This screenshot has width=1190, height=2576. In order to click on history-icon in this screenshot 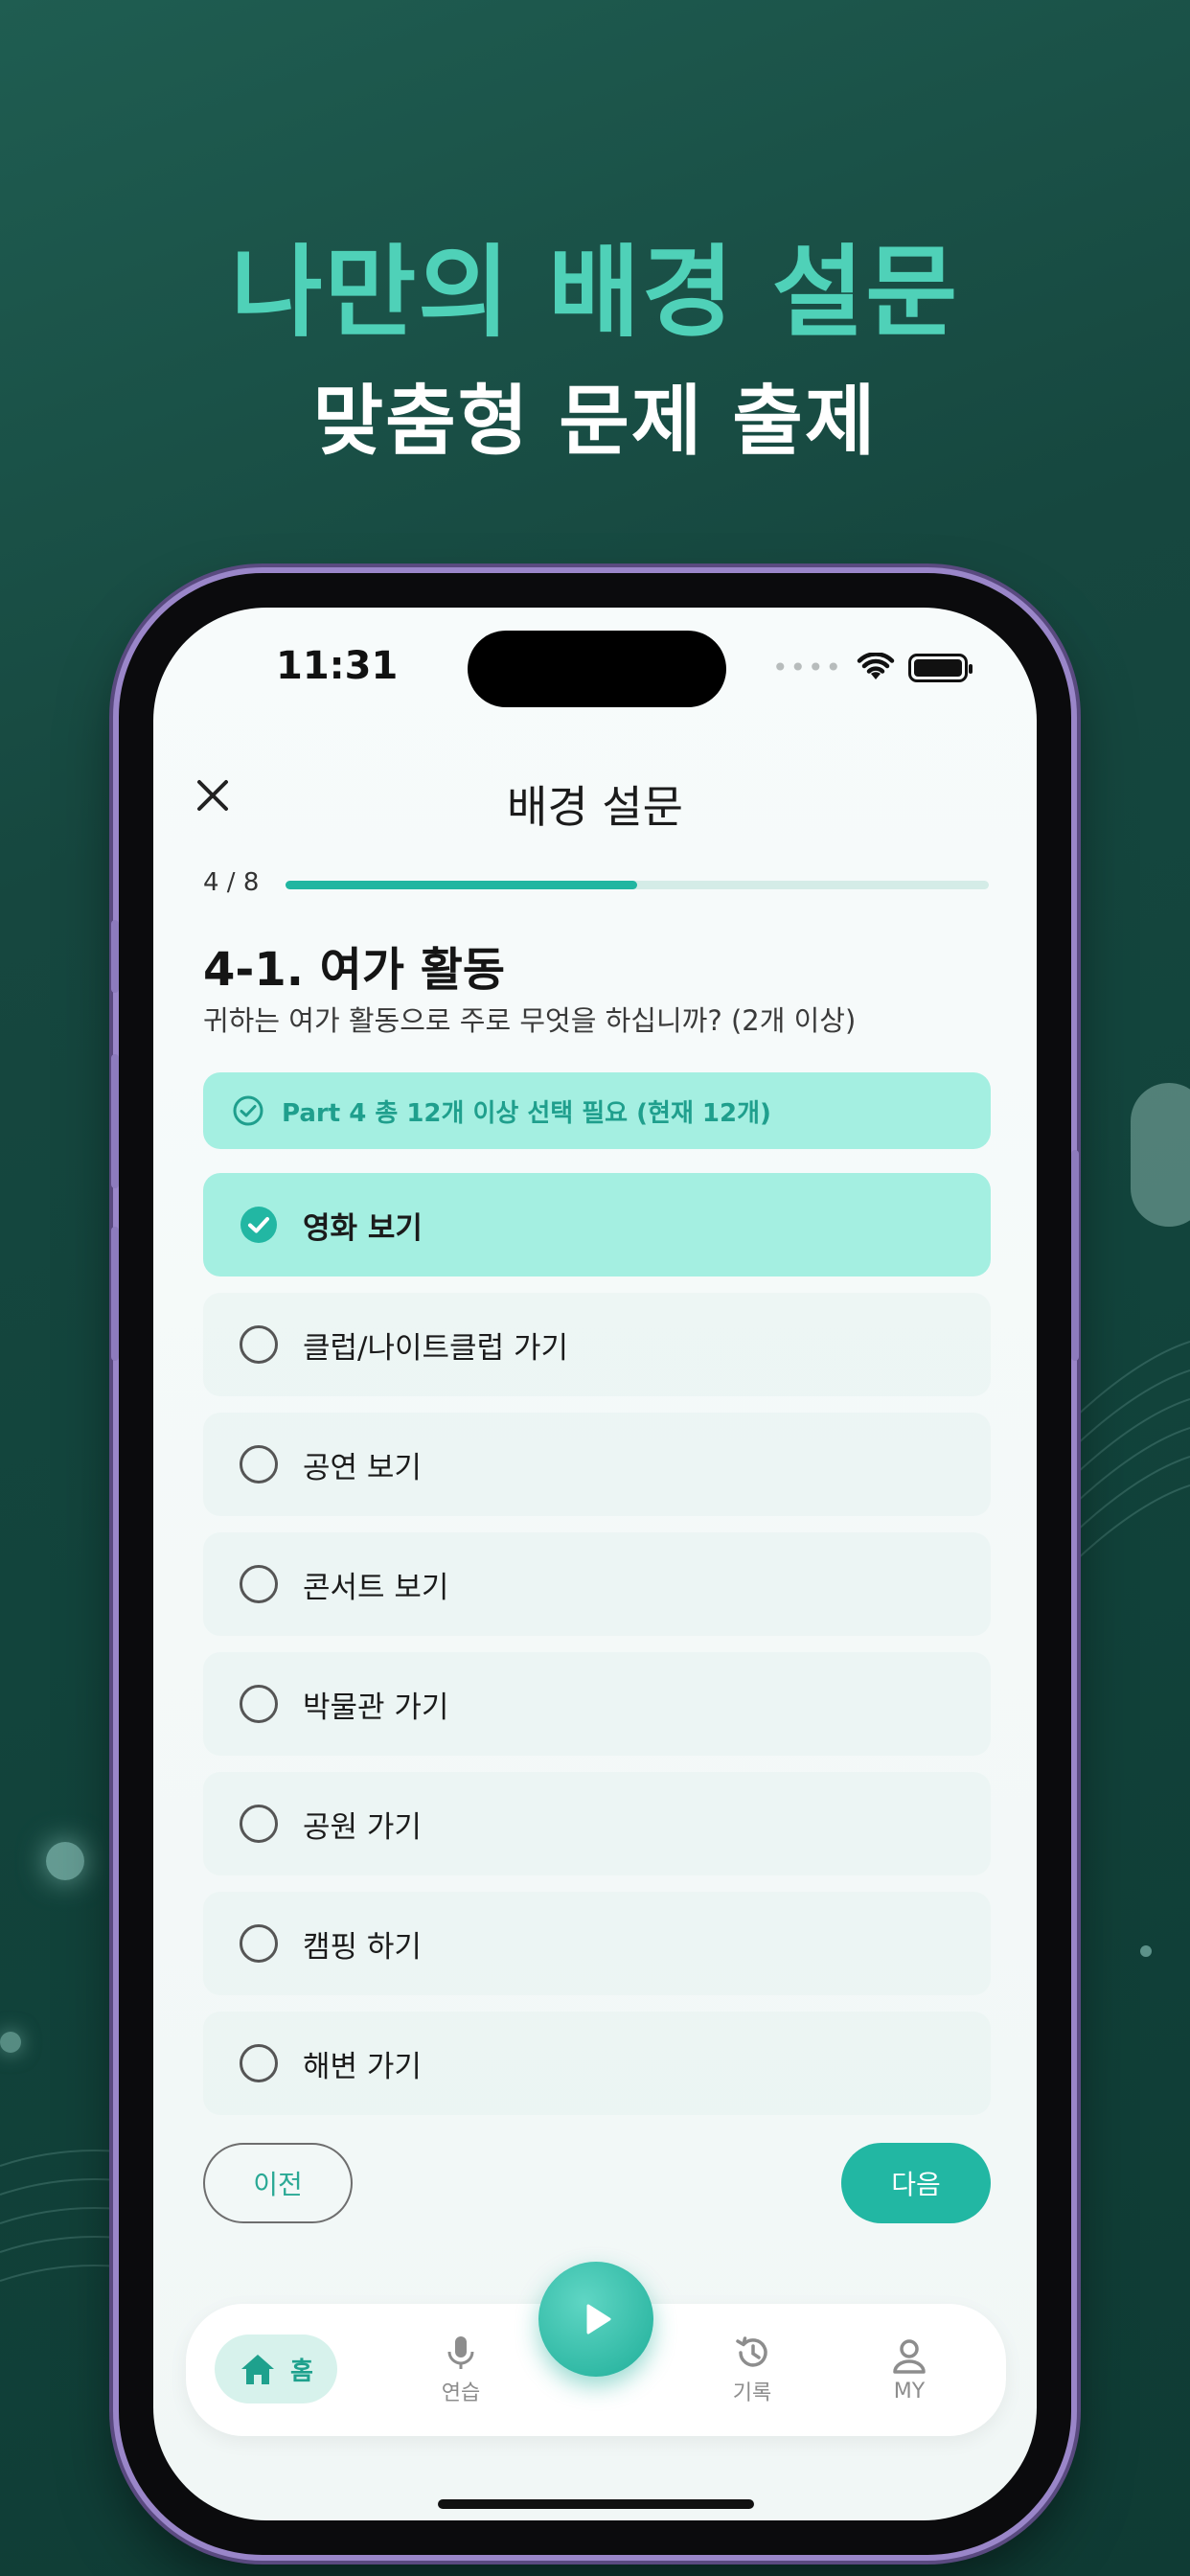, I will do `click(751, 2351)`.